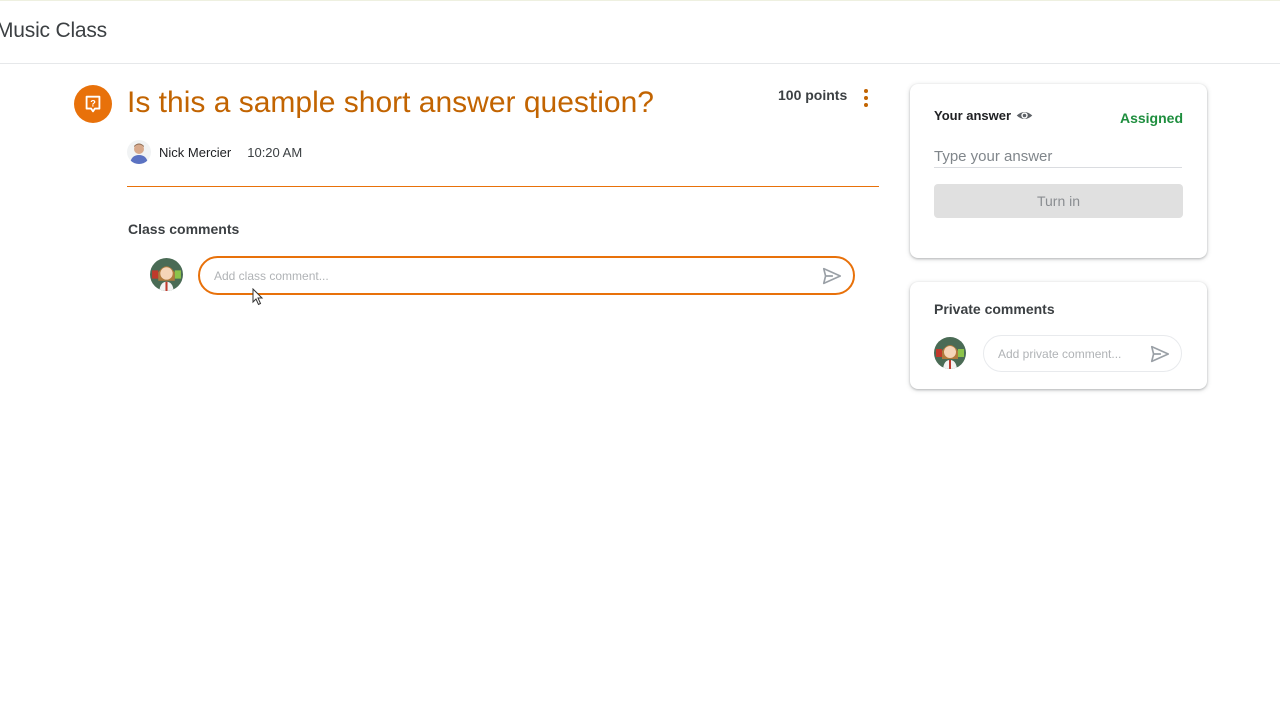 The width and height of the screenshot is (1280, 720). I want to click on mouse-cursor-icon, so click(258, 297).